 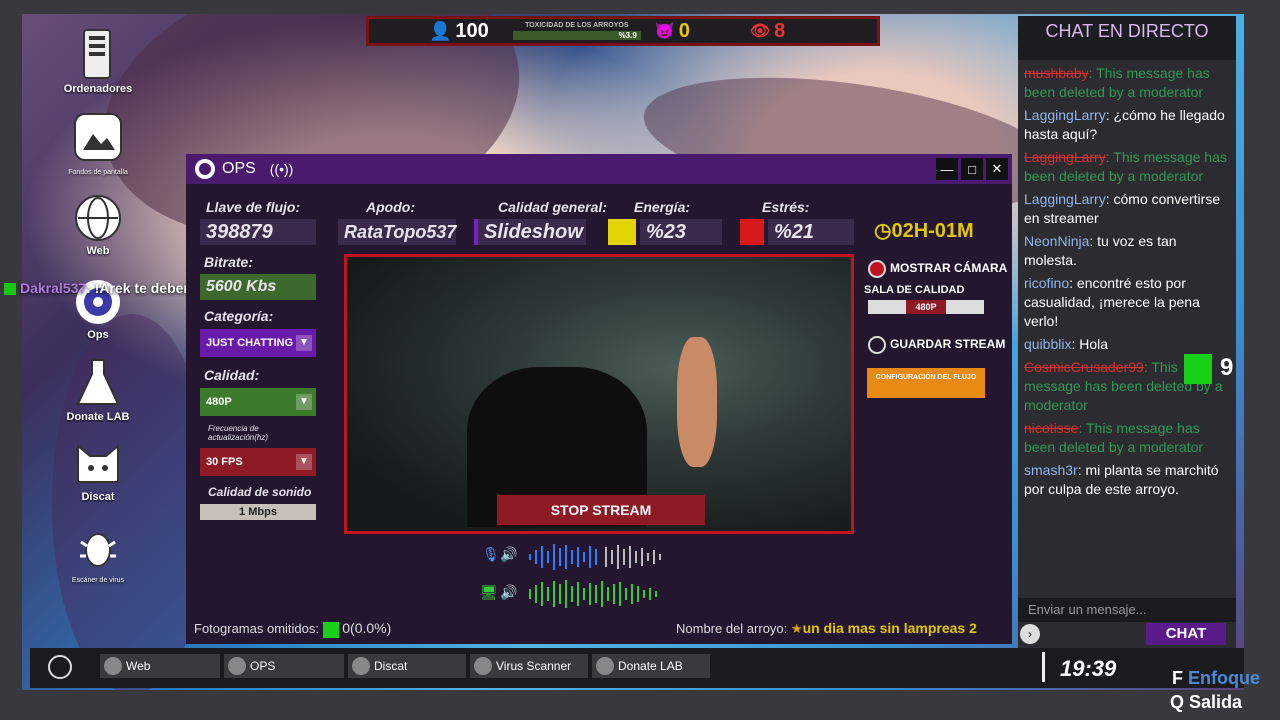 I want to click on taskbar-clock: 19:39, so click(x=1088, y=668).